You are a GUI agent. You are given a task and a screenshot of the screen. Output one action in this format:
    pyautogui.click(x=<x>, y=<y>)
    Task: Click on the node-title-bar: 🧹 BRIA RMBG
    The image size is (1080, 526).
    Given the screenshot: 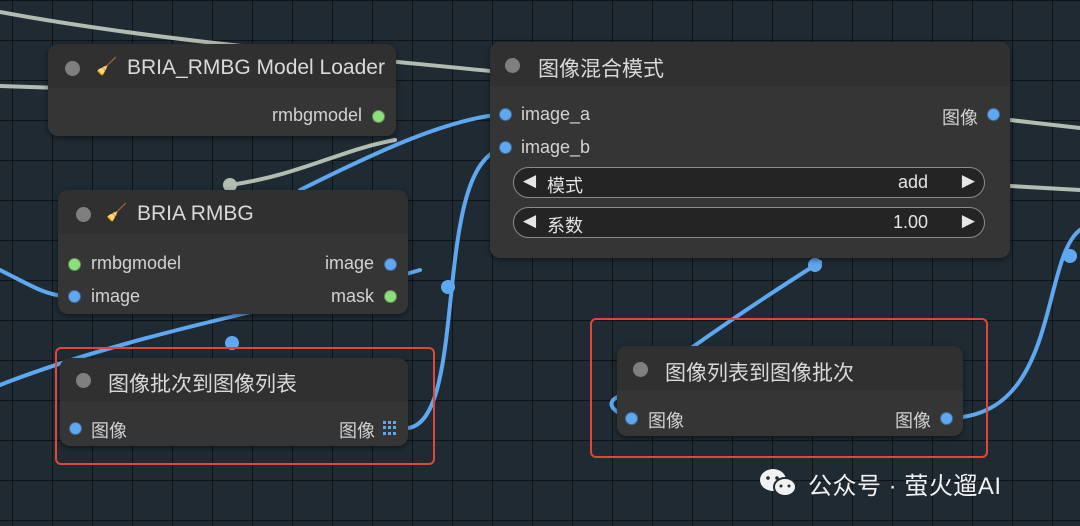 What is the action you would take?
    pyautogui.click(x=233, y=212)
    